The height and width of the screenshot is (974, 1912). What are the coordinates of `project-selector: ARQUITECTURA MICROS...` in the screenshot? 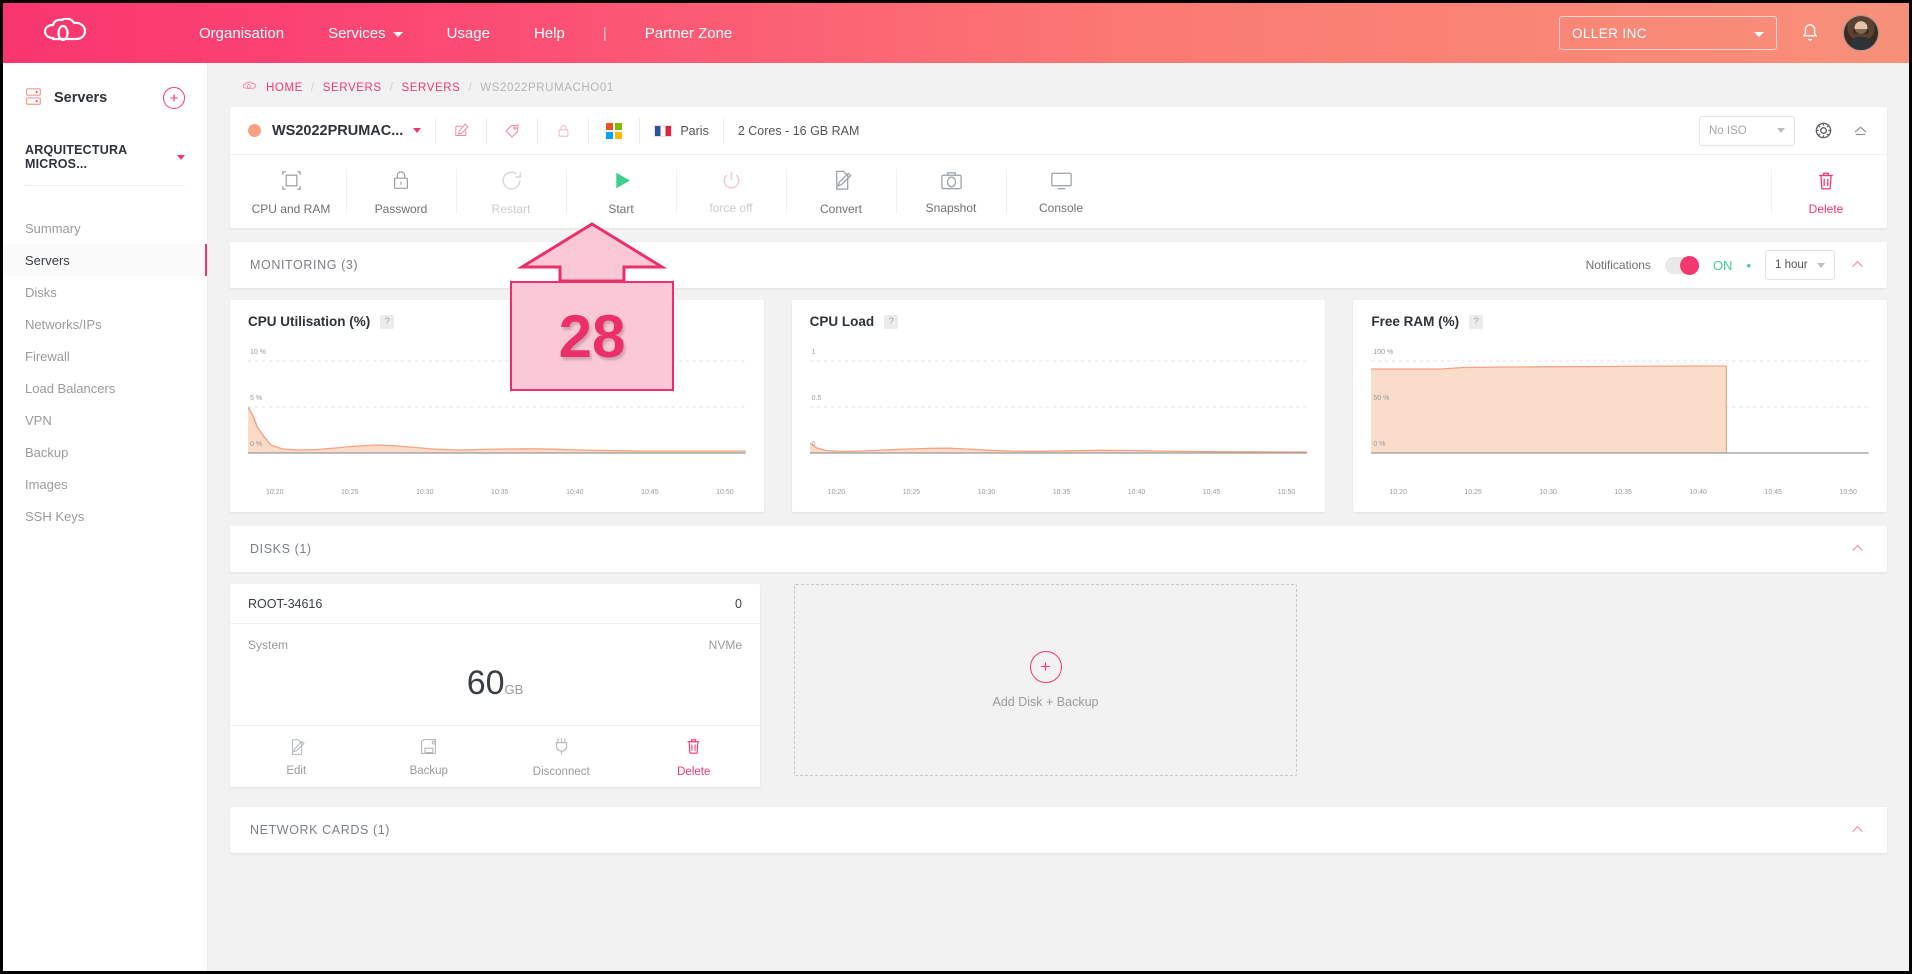 It's located at (105, 164).